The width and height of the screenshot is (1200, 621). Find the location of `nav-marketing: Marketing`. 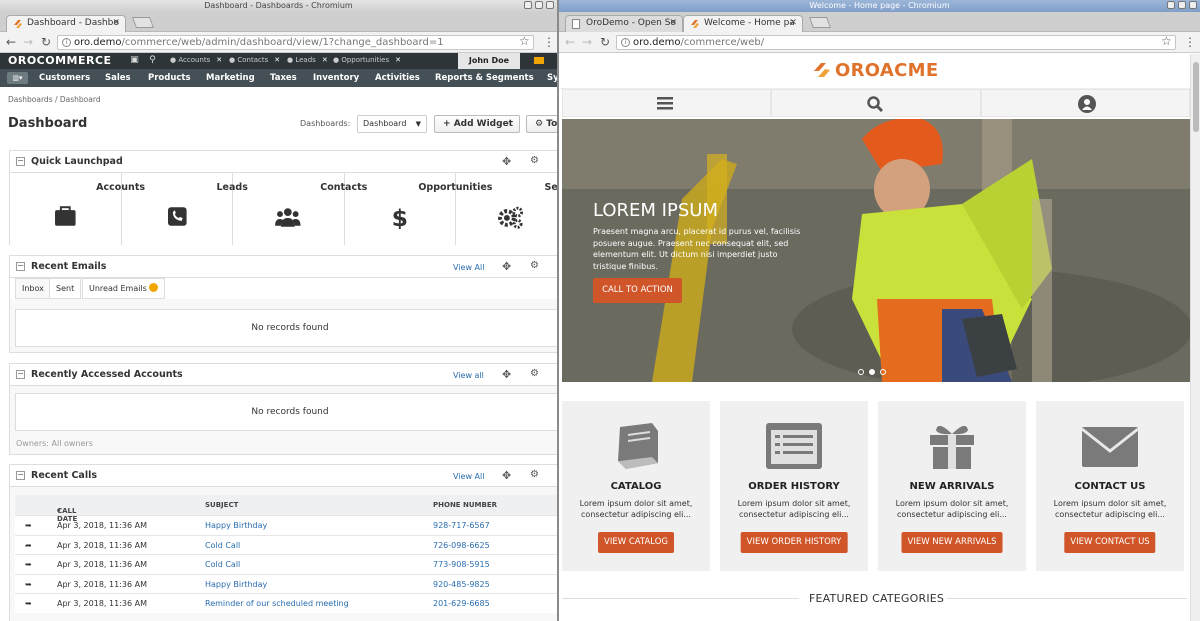

nav-marketing: Marketing is located at coordinates (230, 78).